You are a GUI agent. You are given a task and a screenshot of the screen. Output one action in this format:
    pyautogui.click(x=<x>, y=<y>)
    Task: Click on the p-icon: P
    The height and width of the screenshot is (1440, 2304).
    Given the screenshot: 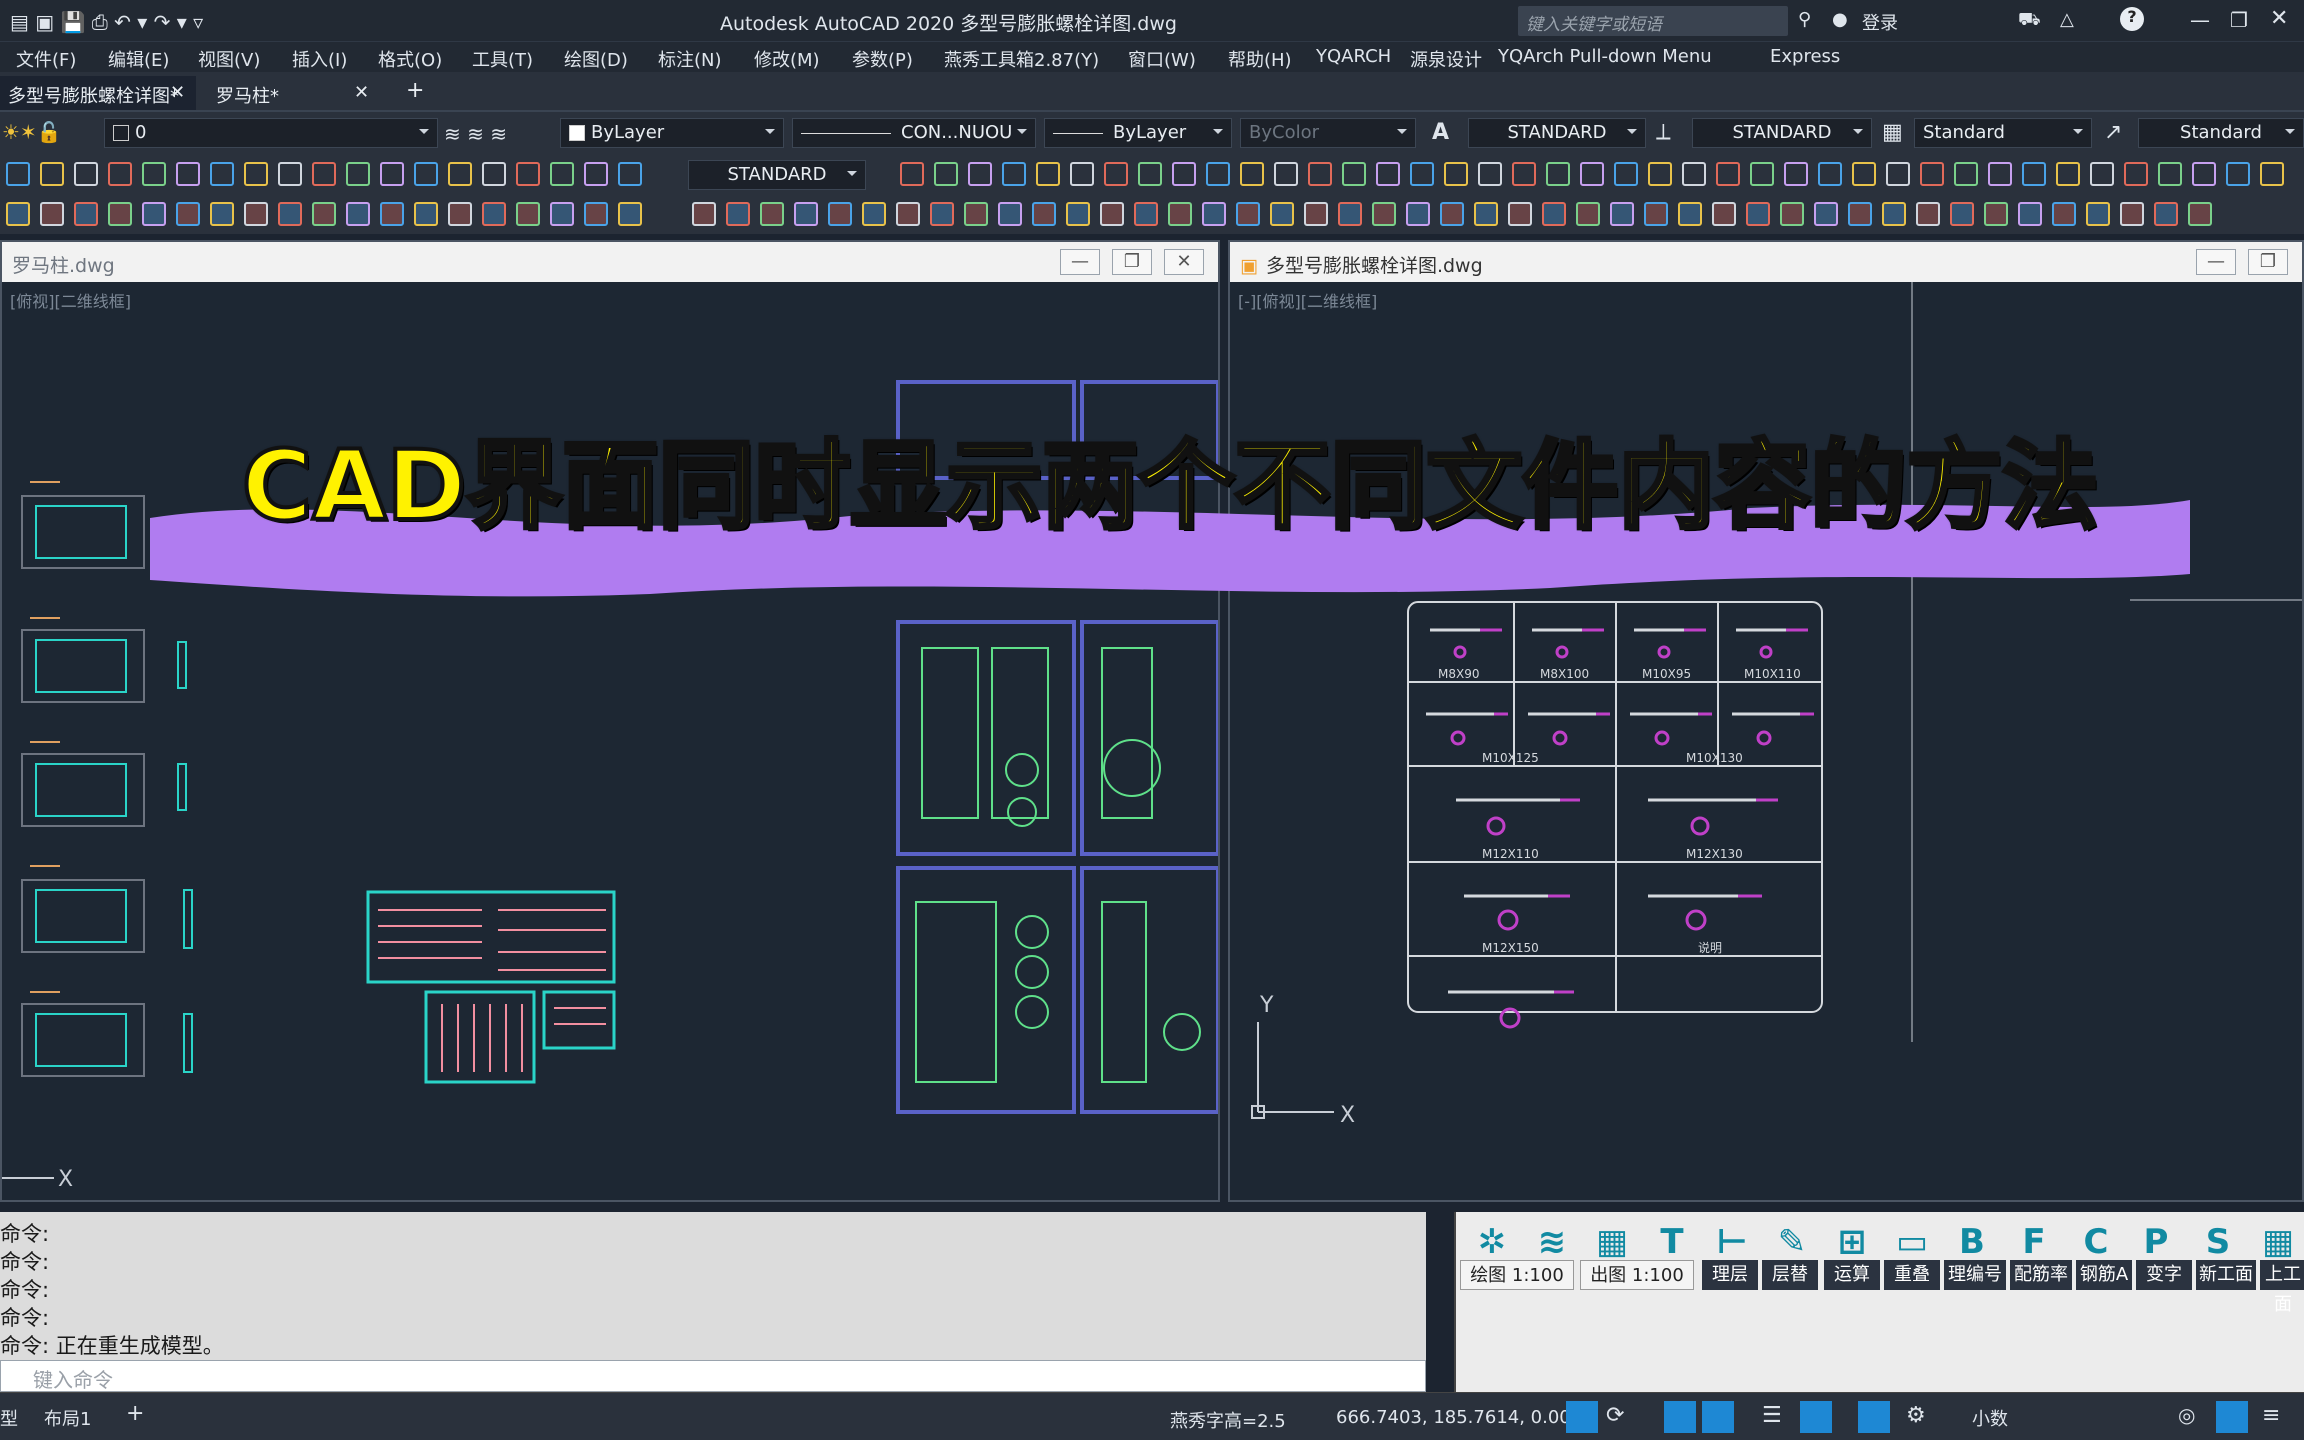 What is the action you would take?
    pyautogui.click(x=2156, y=1242)
    